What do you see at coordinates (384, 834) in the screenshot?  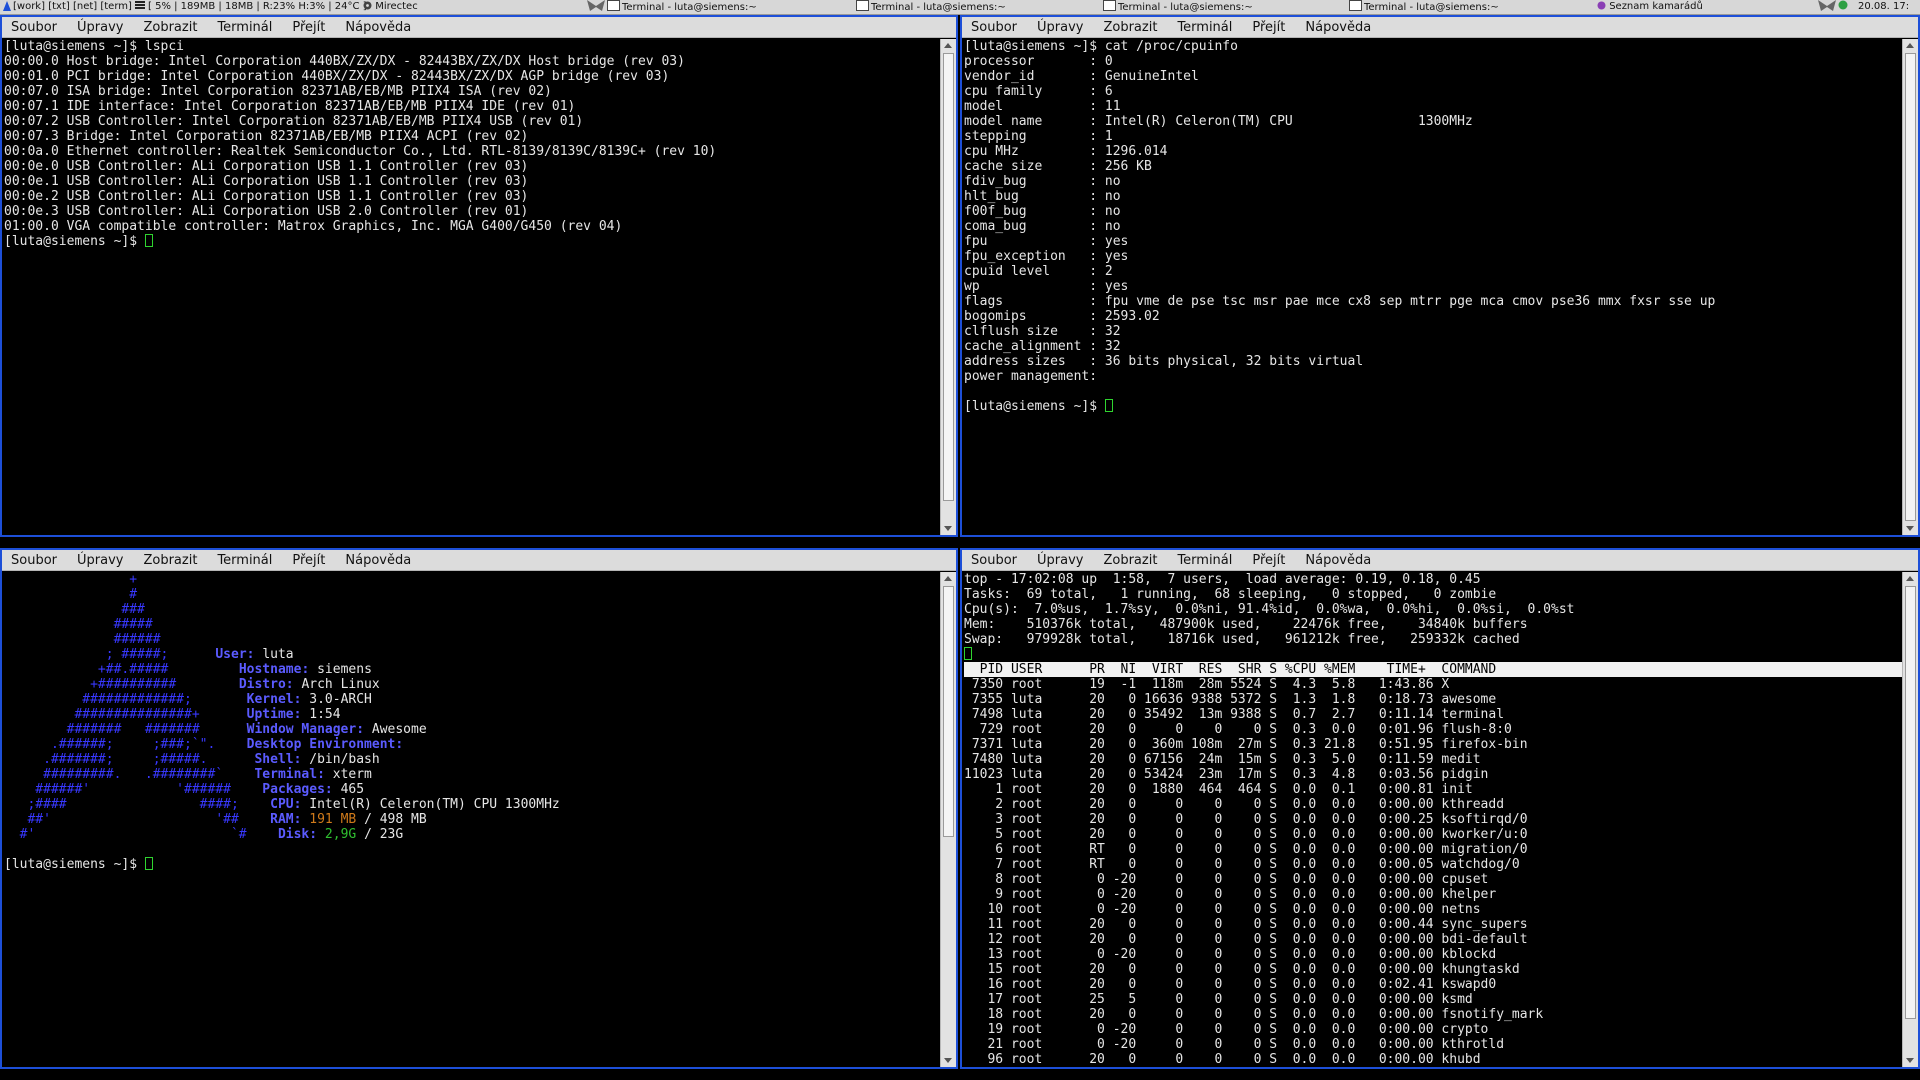 I see `disk-total: / 23G` at bounding box center [384, 834].